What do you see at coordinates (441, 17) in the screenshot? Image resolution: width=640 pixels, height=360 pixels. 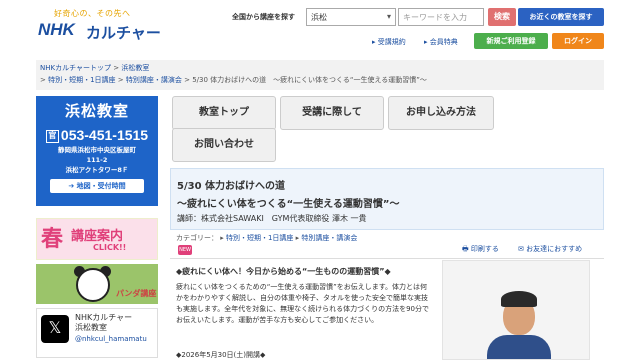 I see `keyword-input: キーワードを入力` at bounding box center [441, 17].